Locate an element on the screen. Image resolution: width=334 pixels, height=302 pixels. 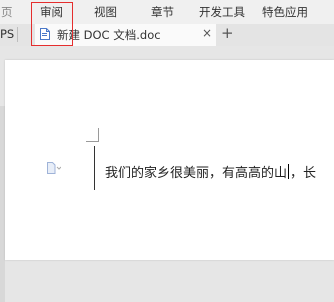
tab-active-document: 新建 DOC 文档.doc × is located at coordinates (125, 35).